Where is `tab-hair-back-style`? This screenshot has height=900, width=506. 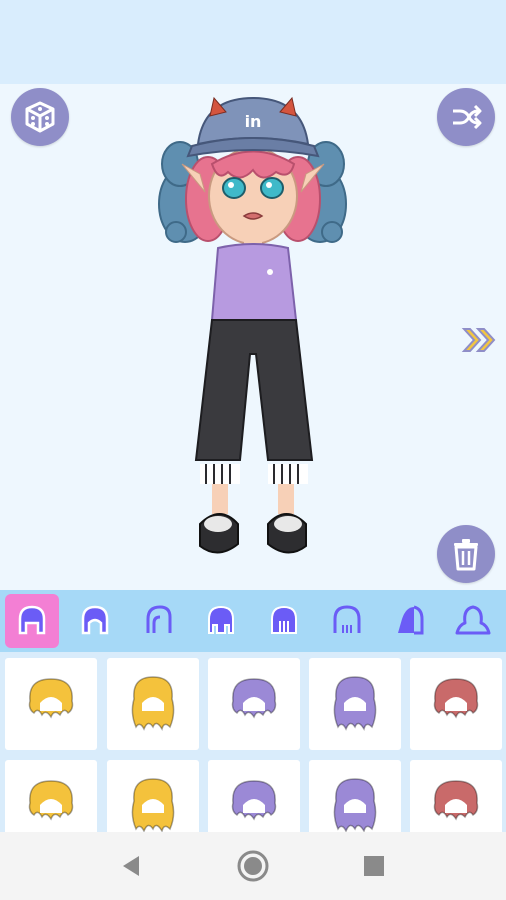
tab-hair-back-style is located at coordinates (347, 621).